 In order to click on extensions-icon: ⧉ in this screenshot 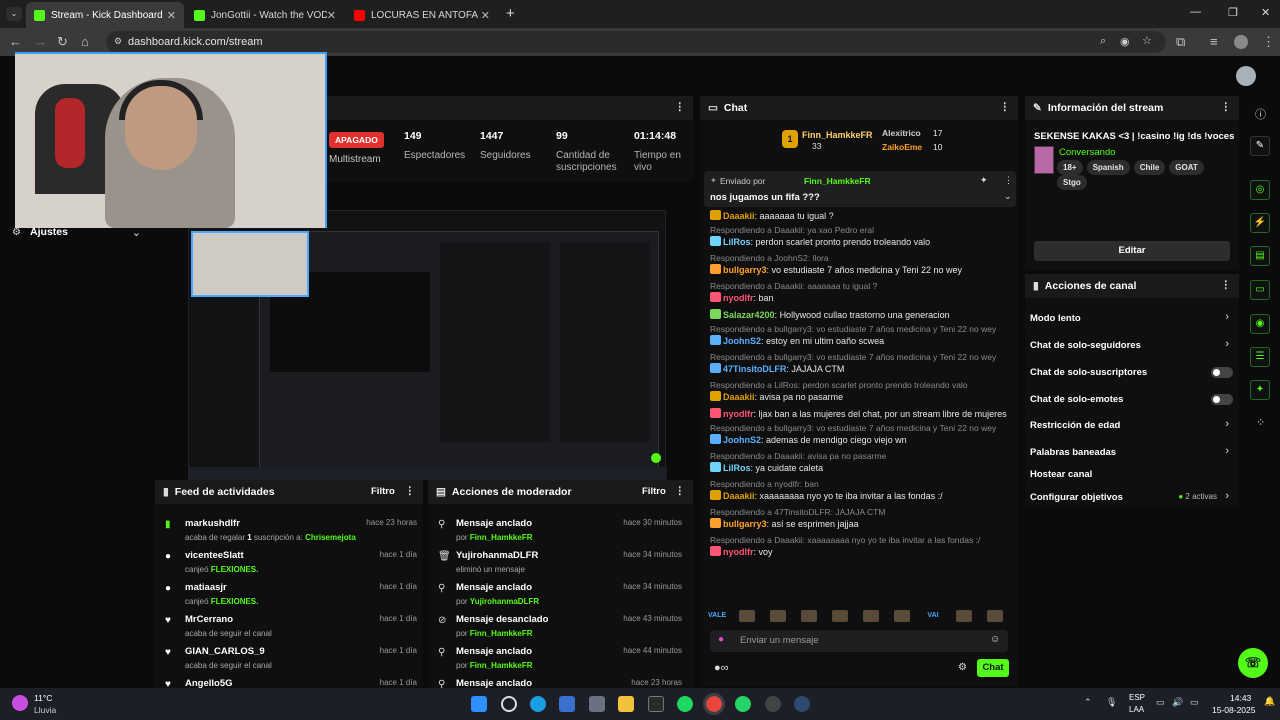, I will do `click(1180, 42)`.